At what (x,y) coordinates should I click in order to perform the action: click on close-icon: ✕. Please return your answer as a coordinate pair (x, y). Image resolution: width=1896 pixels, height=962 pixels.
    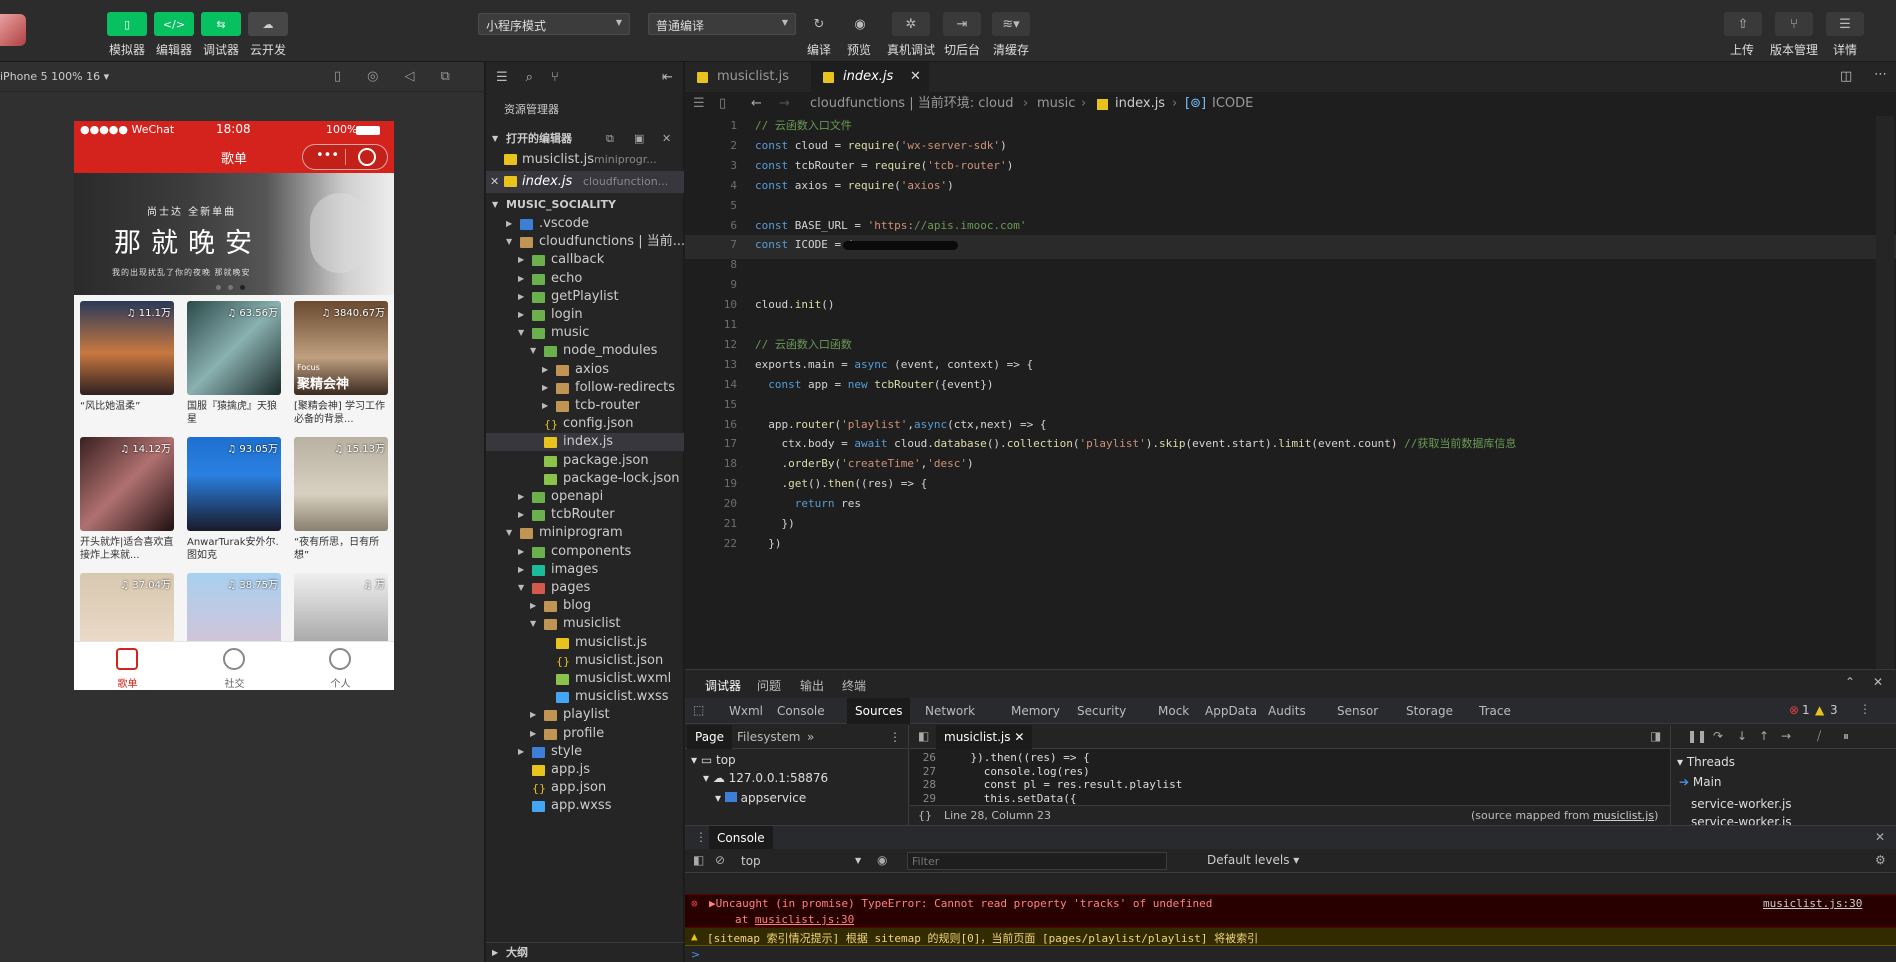
    Looking at the image, I should click on (1878, 682).